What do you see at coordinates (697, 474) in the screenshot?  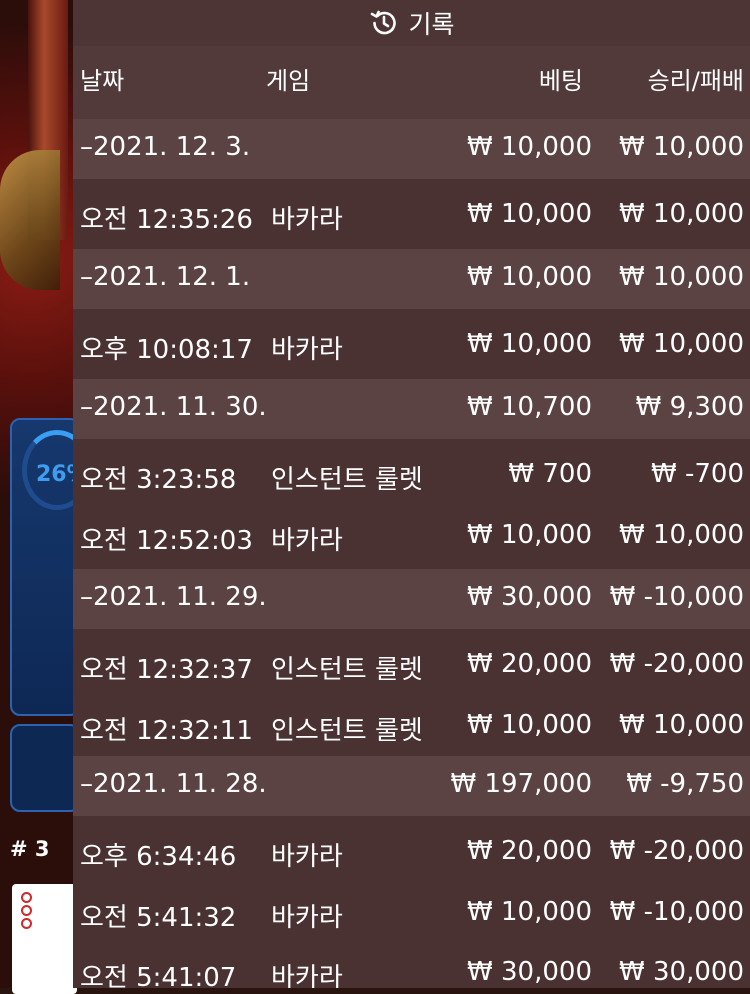 I see `row-result: ₩ -700` at bounding box center [697, 474].